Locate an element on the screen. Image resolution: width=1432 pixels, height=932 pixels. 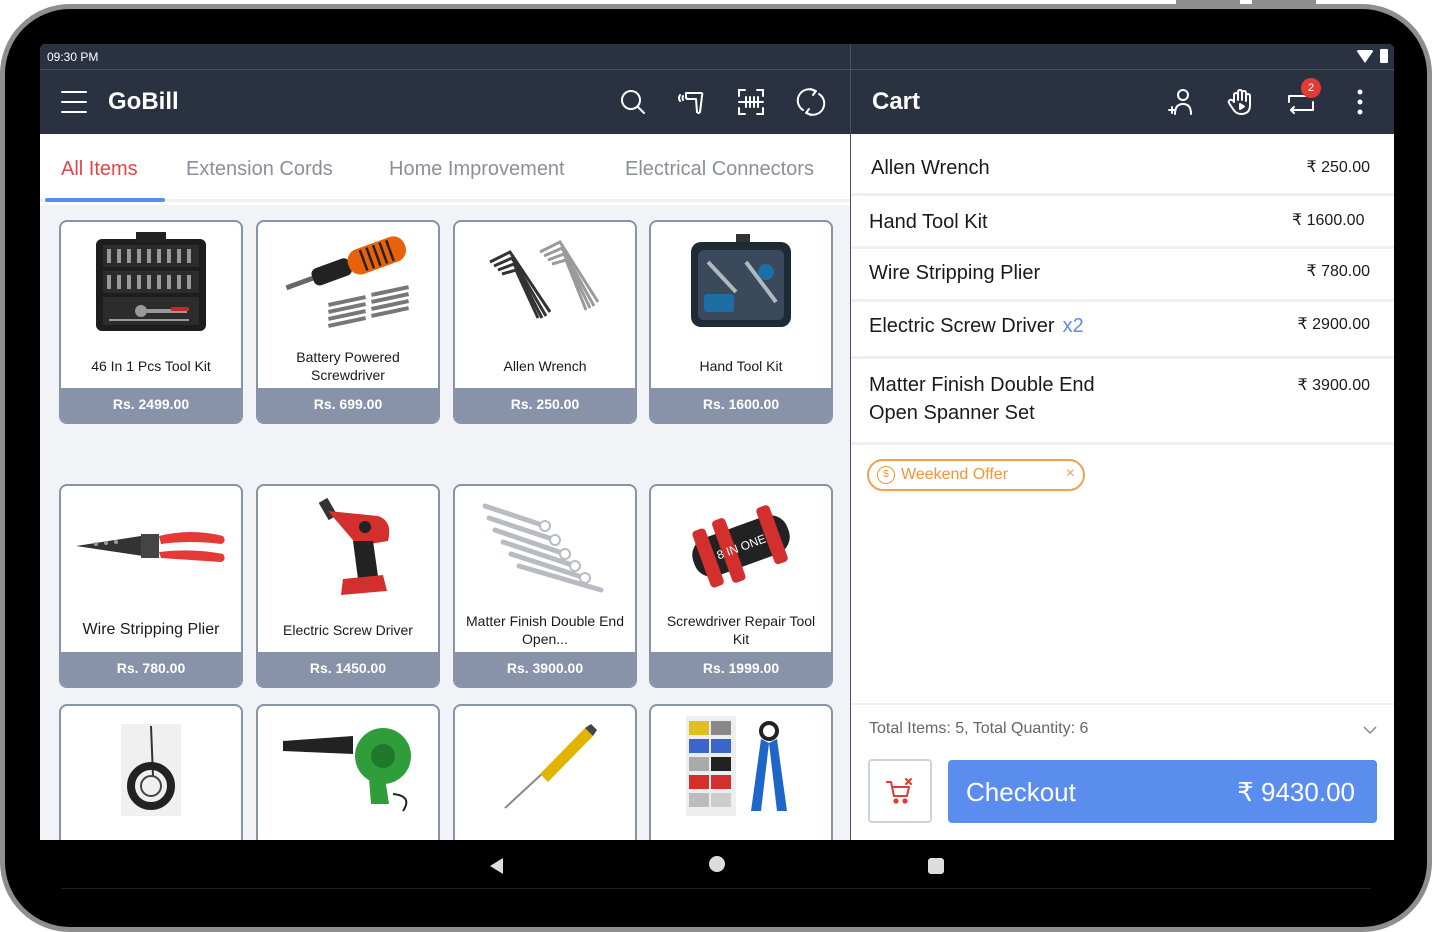
cart-item-name: Wire Stripping Plier is located at coordinates (955, 273).